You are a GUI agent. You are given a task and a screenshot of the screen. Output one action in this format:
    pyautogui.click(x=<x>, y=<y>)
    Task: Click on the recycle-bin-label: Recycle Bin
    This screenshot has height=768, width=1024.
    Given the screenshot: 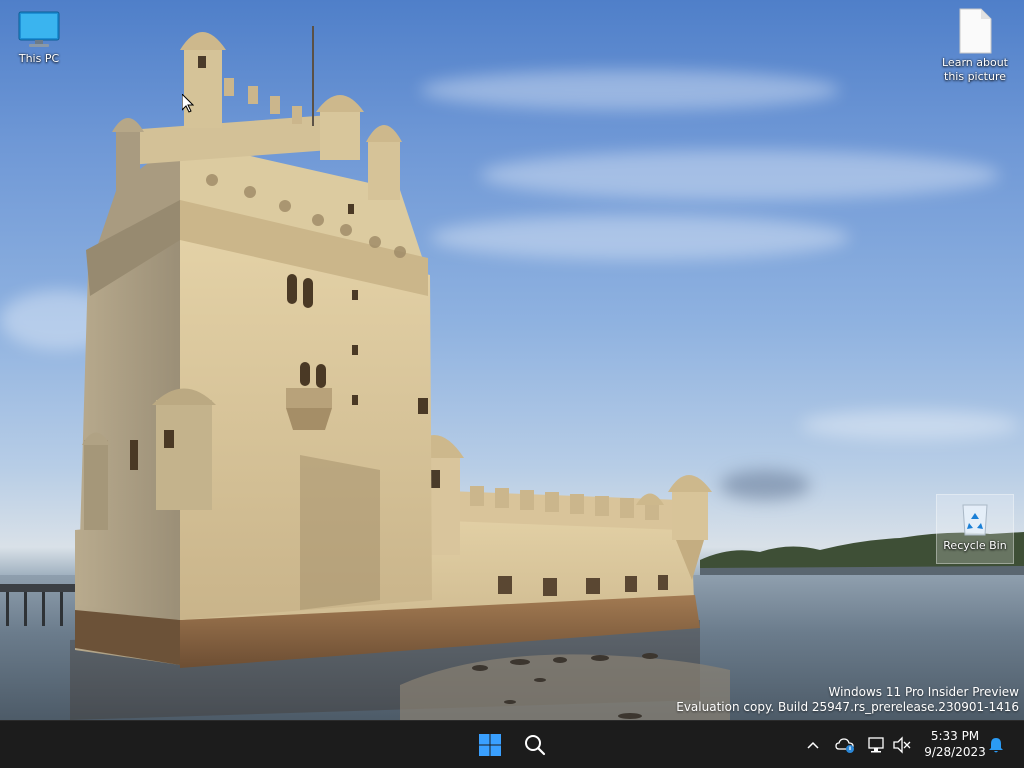 What is the action you would take?
    pyautogui.click(x=975, y=545)
    